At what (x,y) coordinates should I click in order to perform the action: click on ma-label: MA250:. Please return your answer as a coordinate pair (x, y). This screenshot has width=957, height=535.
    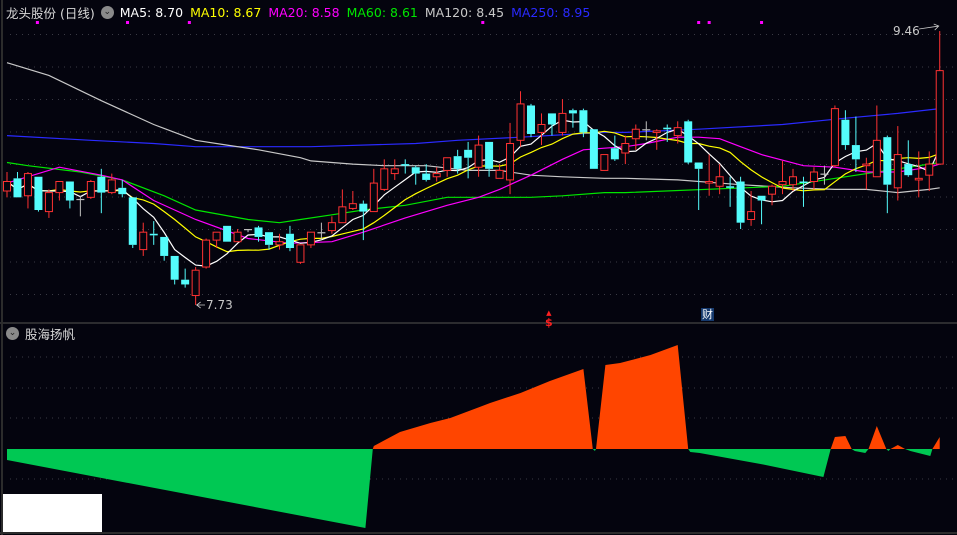
    Looking at the image, I should click on (535, 12).